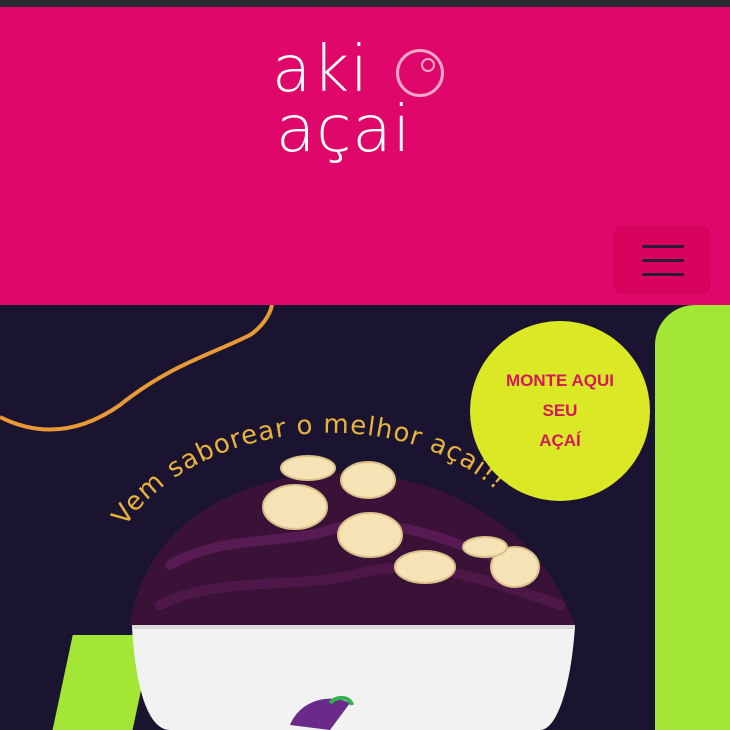  I want to click on hamburger-icon, so click(663, 246).